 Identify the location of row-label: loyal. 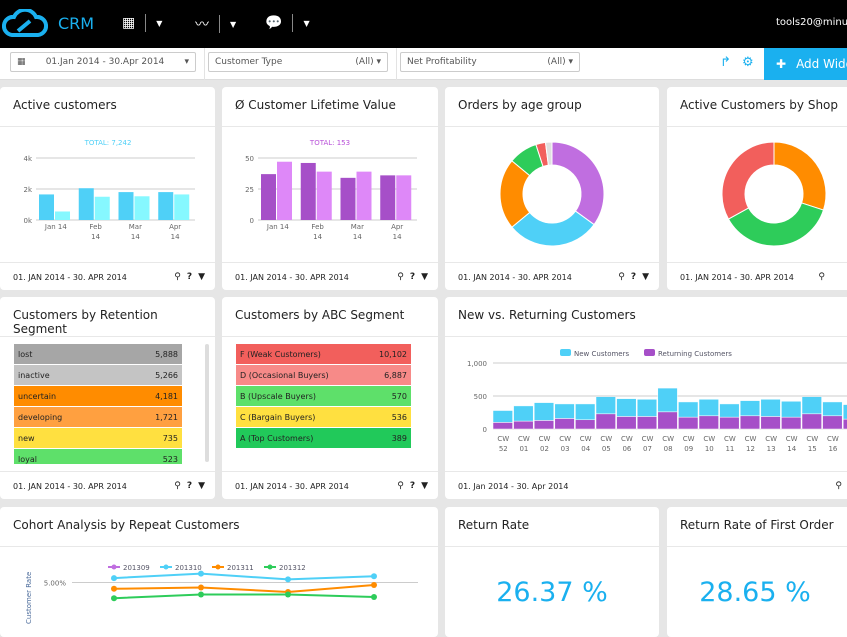
(27, 459).